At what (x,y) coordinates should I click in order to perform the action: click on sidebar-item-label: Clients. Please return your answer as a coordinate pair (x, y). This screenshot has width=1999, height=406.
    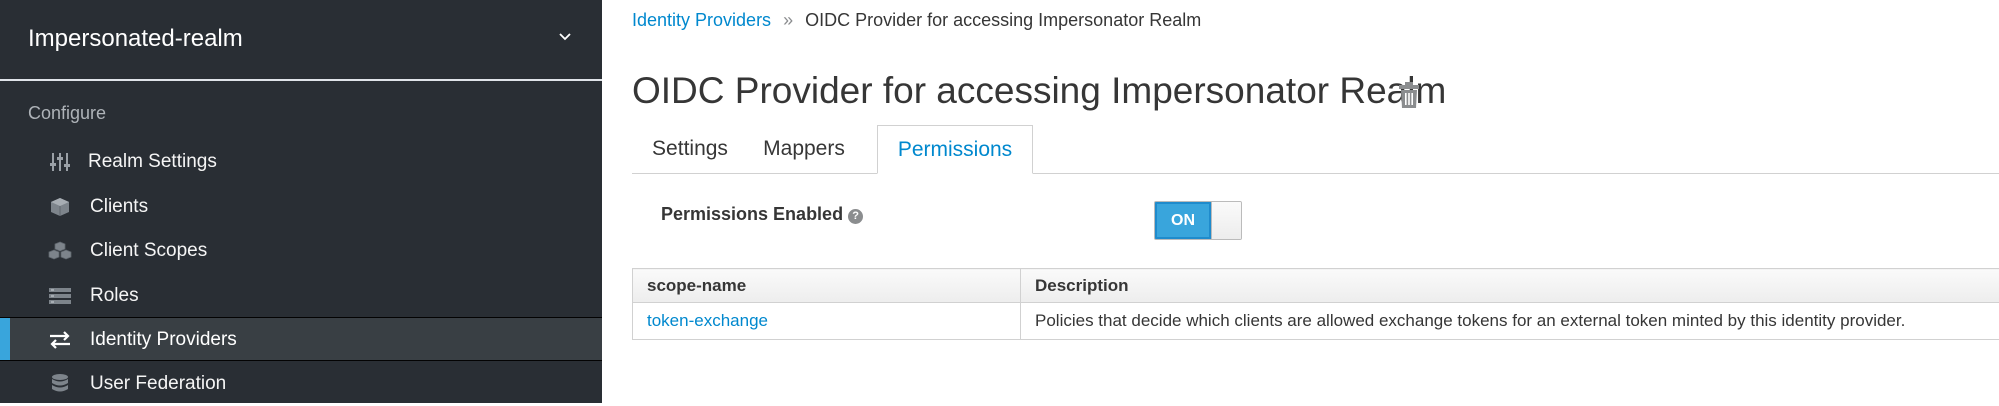
    Looking at the image, I should click on (119, 207).